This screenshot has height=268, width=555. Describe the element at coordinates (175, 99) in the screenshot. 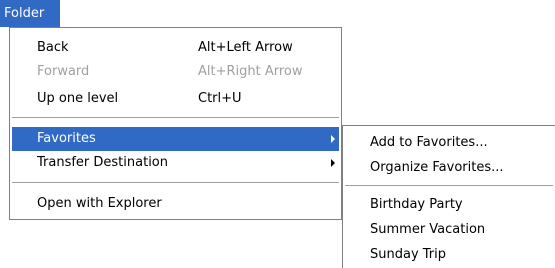

I see `menu-item-up-one-level: Up one level Ctrl+U` at that location.